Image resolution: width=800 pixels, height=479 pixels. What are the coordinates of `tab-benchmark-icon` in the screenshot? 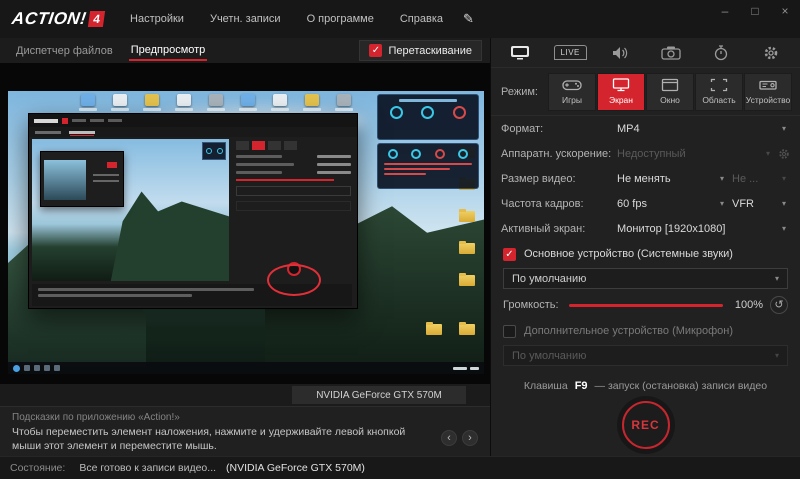 It's located at (721, 53).